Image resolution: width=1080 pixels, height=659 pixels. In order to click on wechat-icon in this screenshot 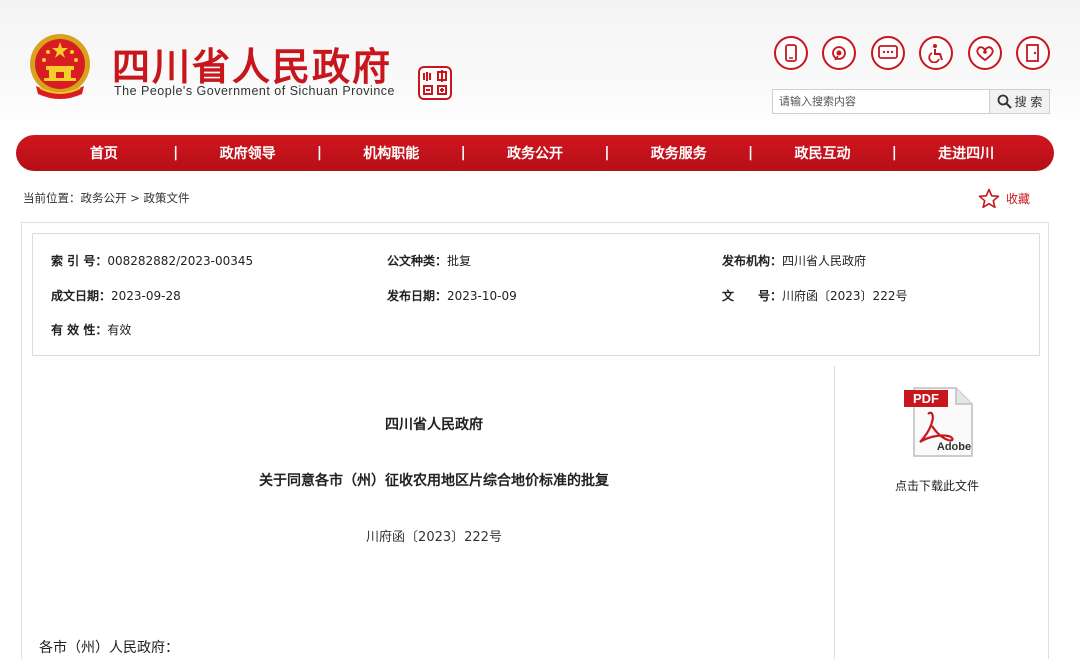, I will do `click(887, 53)`.